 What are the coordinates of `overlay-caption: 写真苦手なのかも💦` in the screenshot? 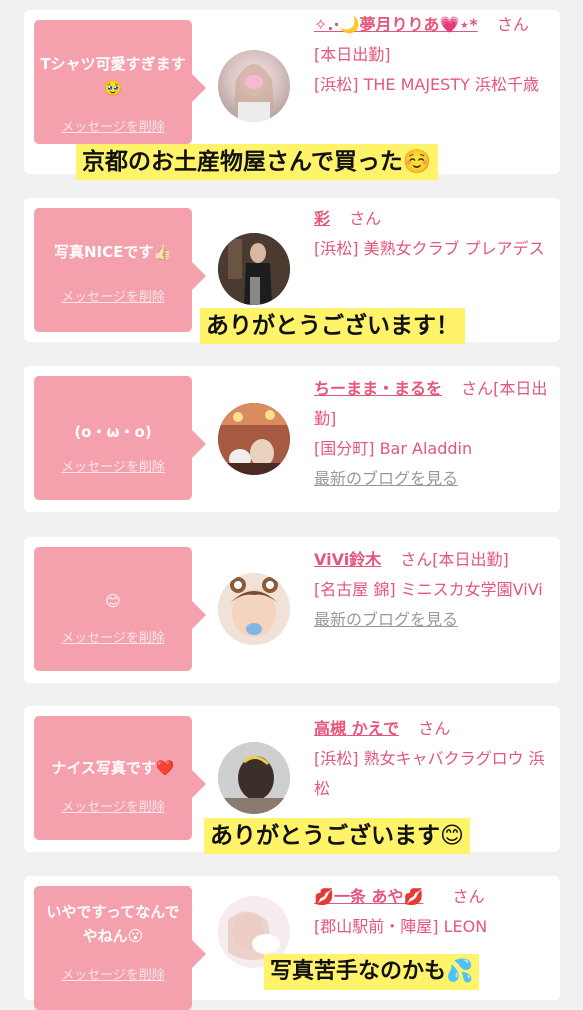 It's located at (372, 972).